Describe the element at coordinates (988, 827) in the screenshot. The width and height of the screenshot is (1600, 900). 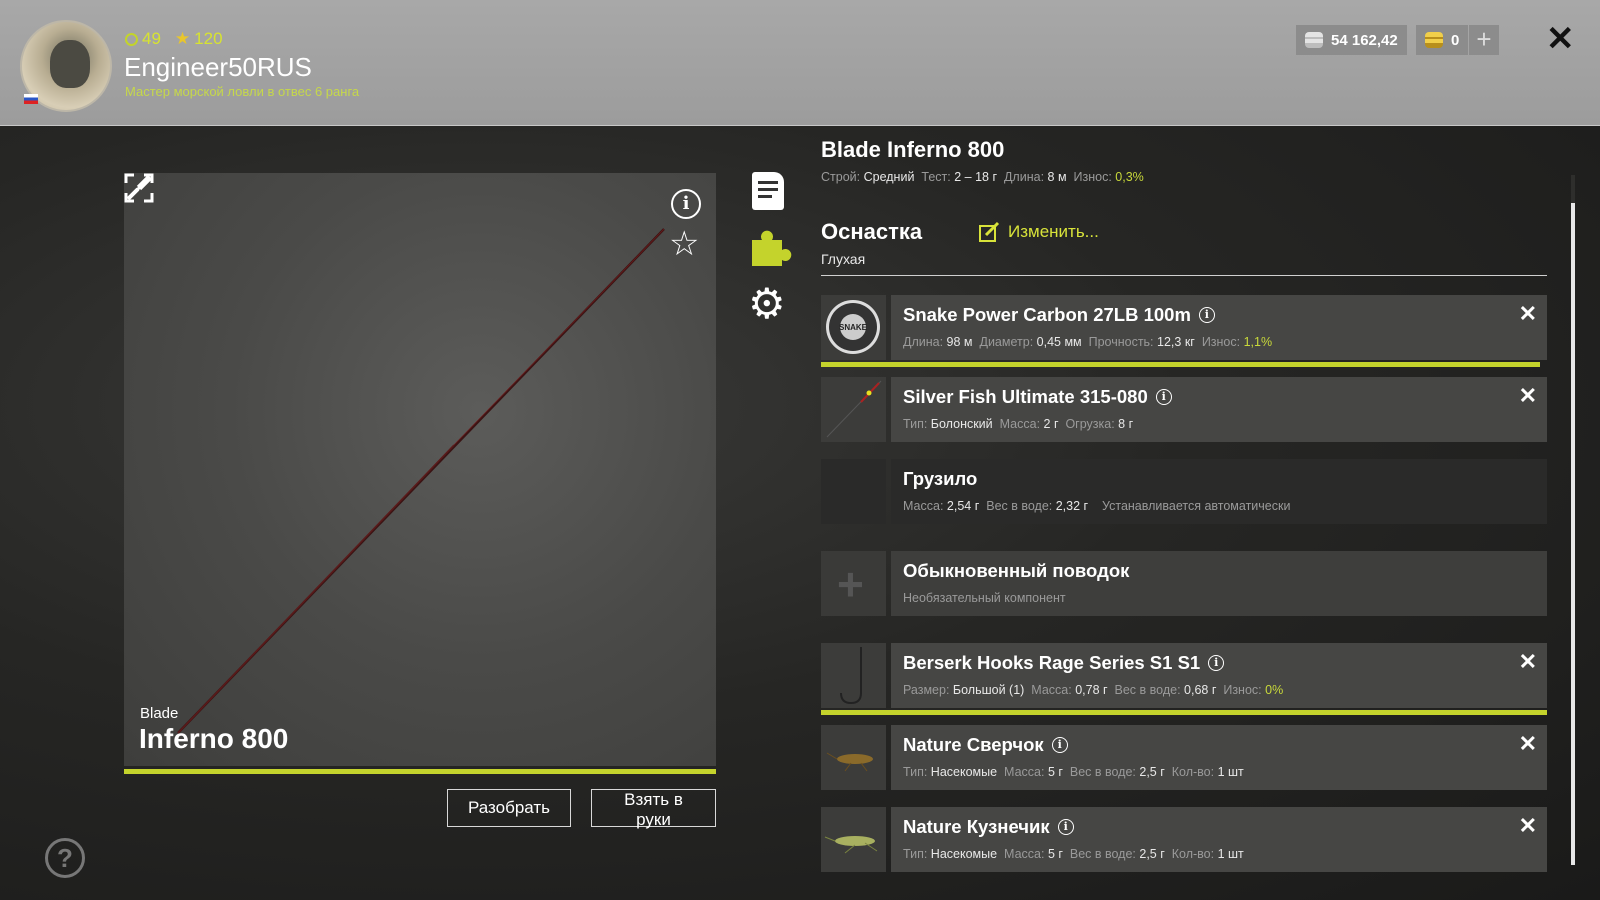
I see `component-name: Nature Кузнечик i` at that location.